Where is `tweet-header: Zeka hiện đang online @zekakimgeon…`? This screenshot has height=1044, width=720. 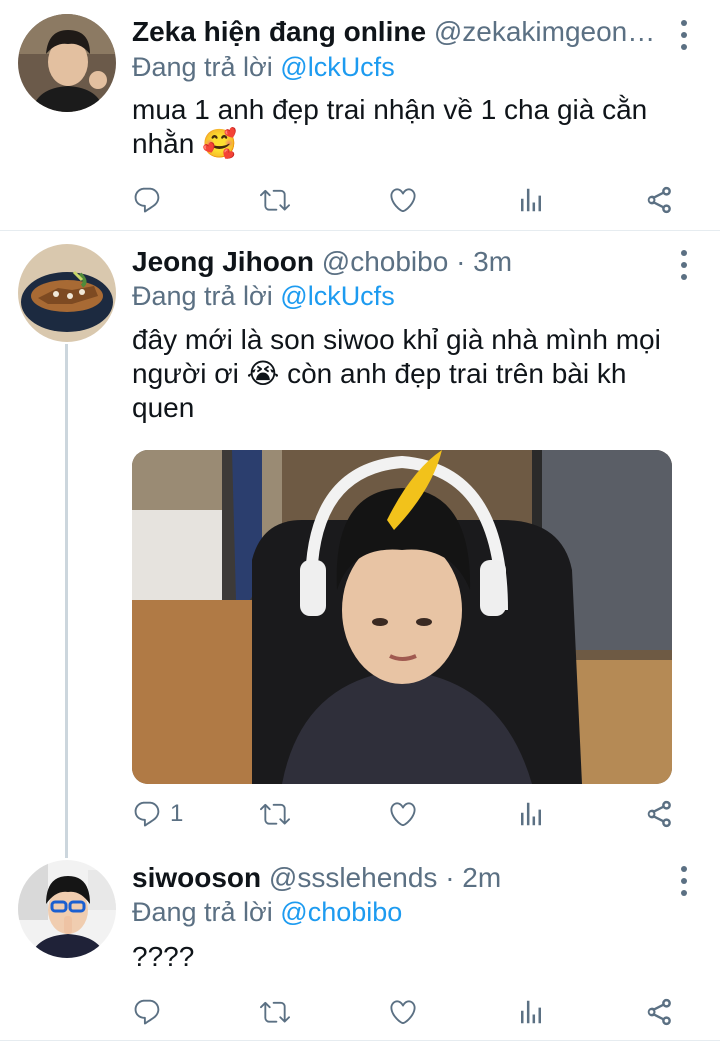
tweet-header: Zeka hiện đang online @zekakimgeon… is located at coordinates (396, 32).